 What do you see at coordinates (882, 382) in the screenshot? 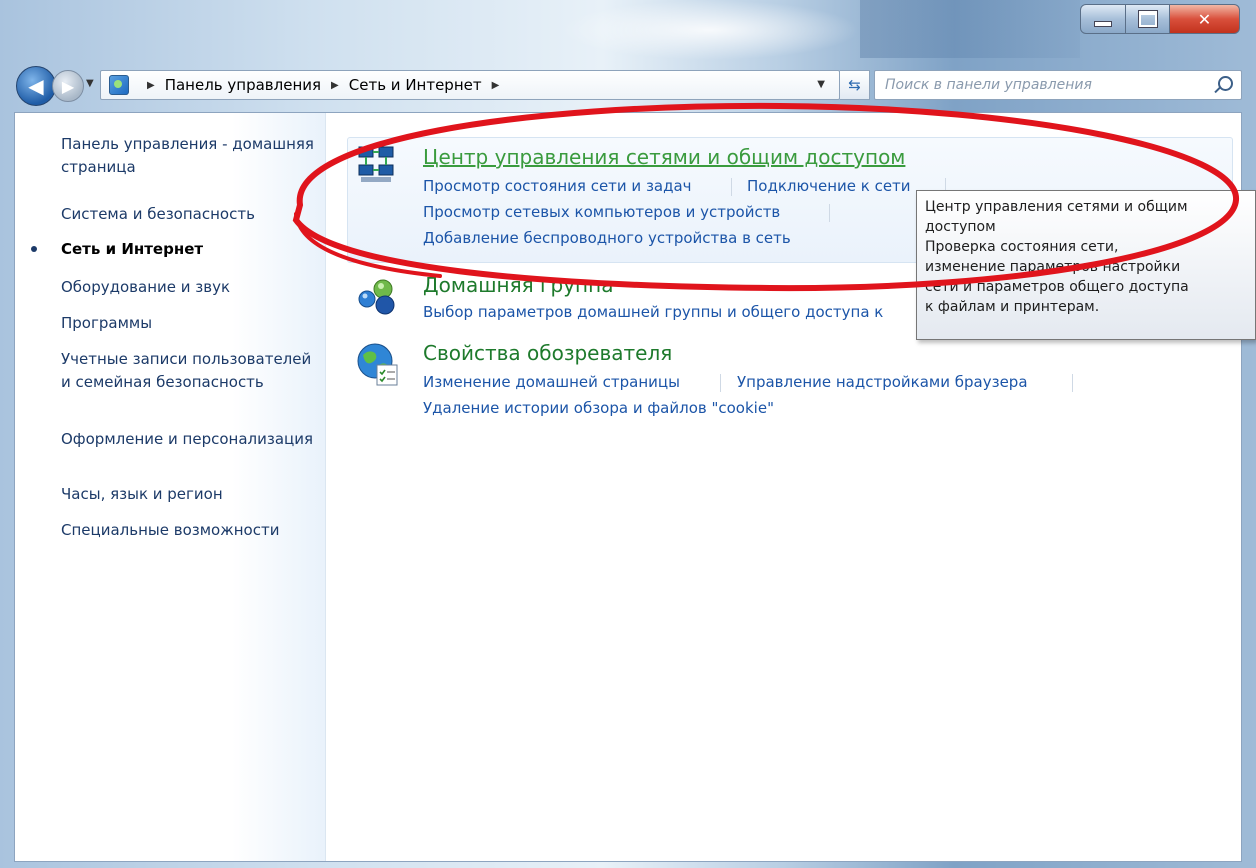
I see `link-manage-addons: Управление надстройками браузера` at bounding box center [882, 382].